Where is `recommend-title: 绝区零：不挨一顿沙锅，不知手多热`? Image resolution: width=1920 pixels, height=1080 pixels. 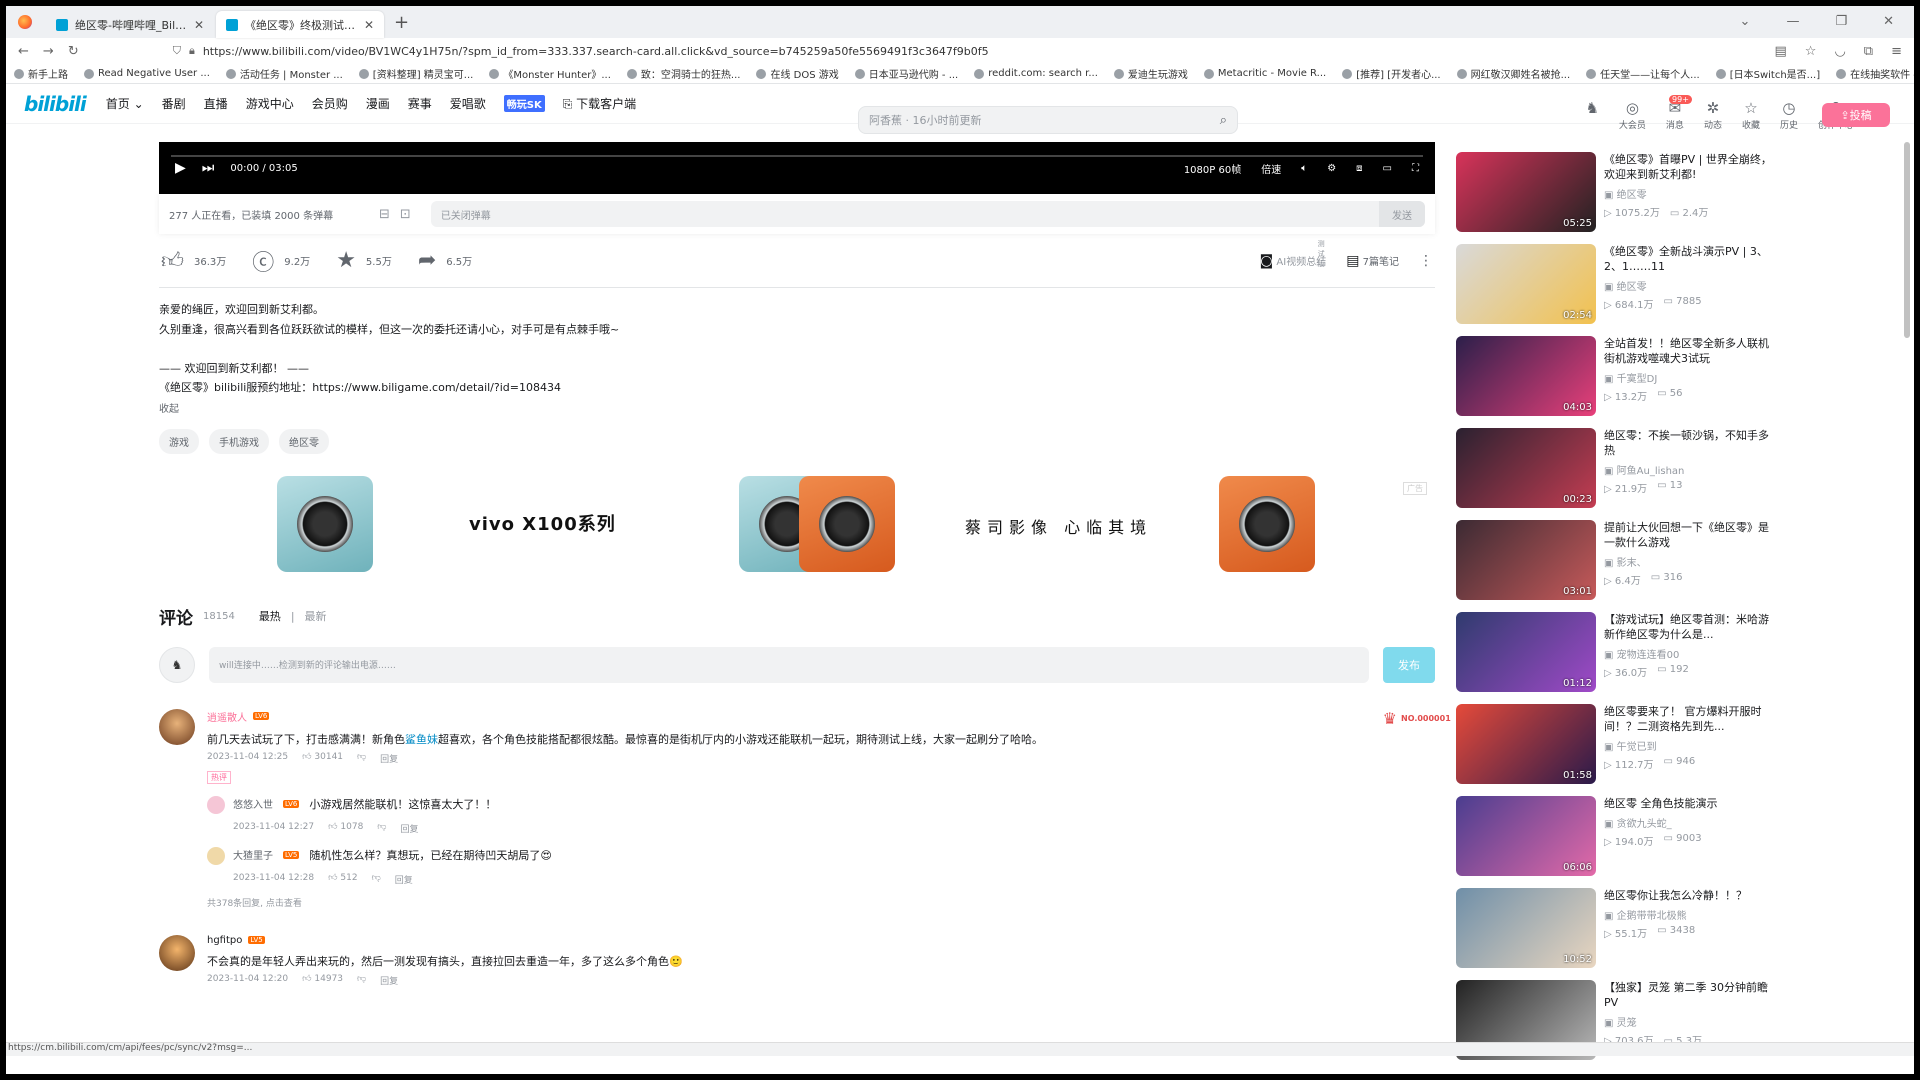
recommend-title: 绝区零：不挨一顿沙锅，不知手多热 is located at coordinates (1690, 443).